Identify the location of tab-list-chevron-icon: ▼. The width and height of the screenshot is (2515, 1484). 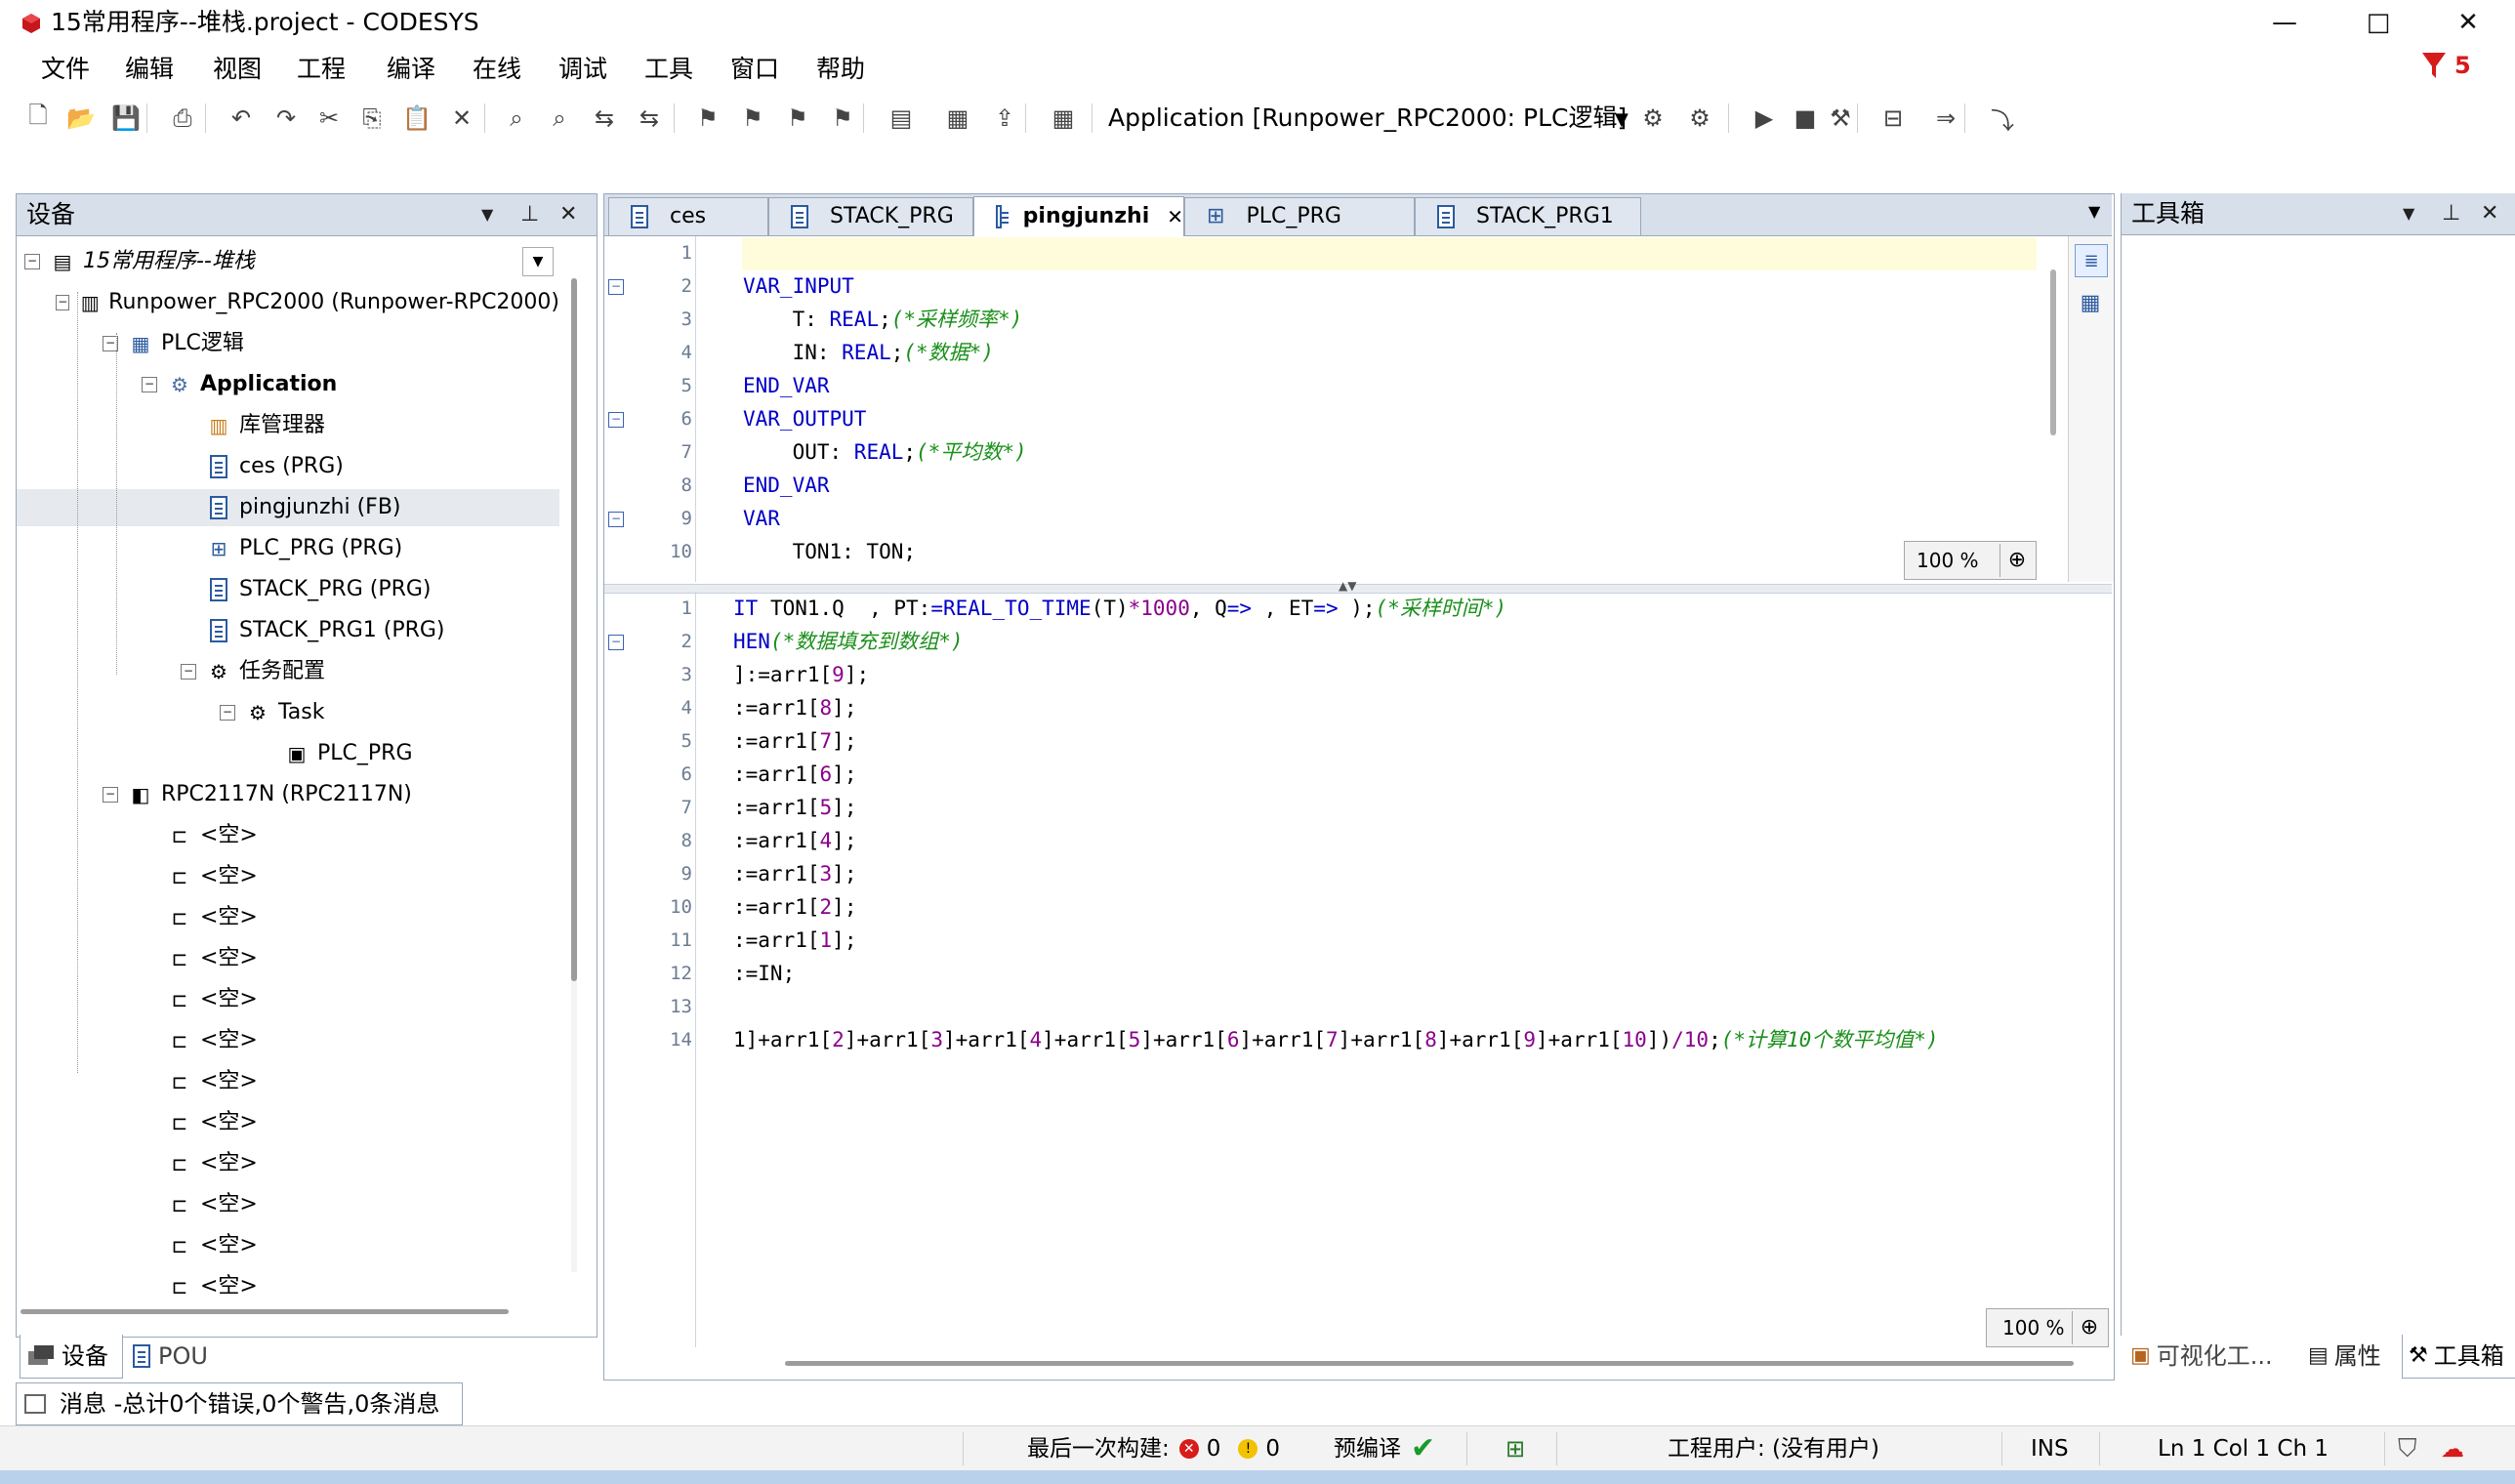
(2094, 212).